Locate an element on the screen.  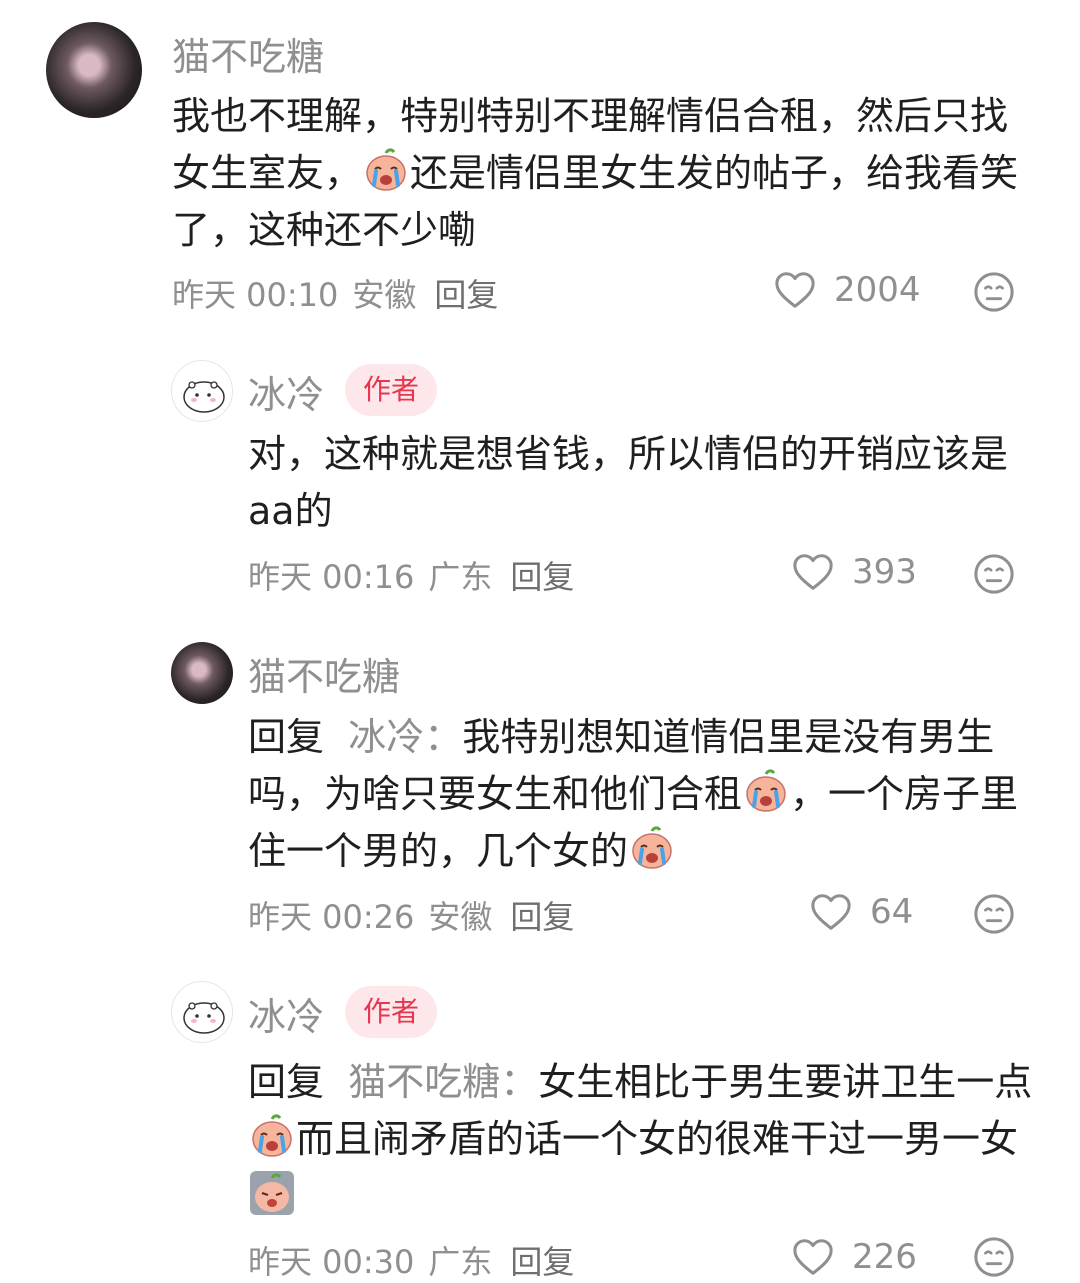
like-count: 393 is located at coordinates (884, 572).